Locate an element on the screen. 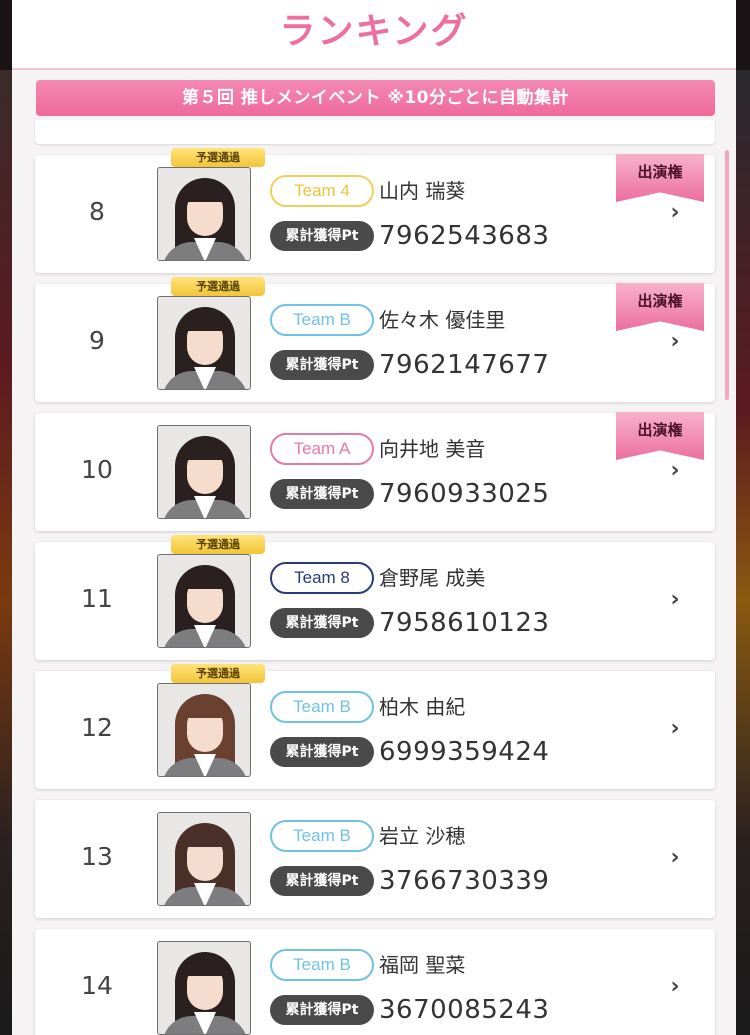  previous-row-partial is located at coordinates (375, 132).